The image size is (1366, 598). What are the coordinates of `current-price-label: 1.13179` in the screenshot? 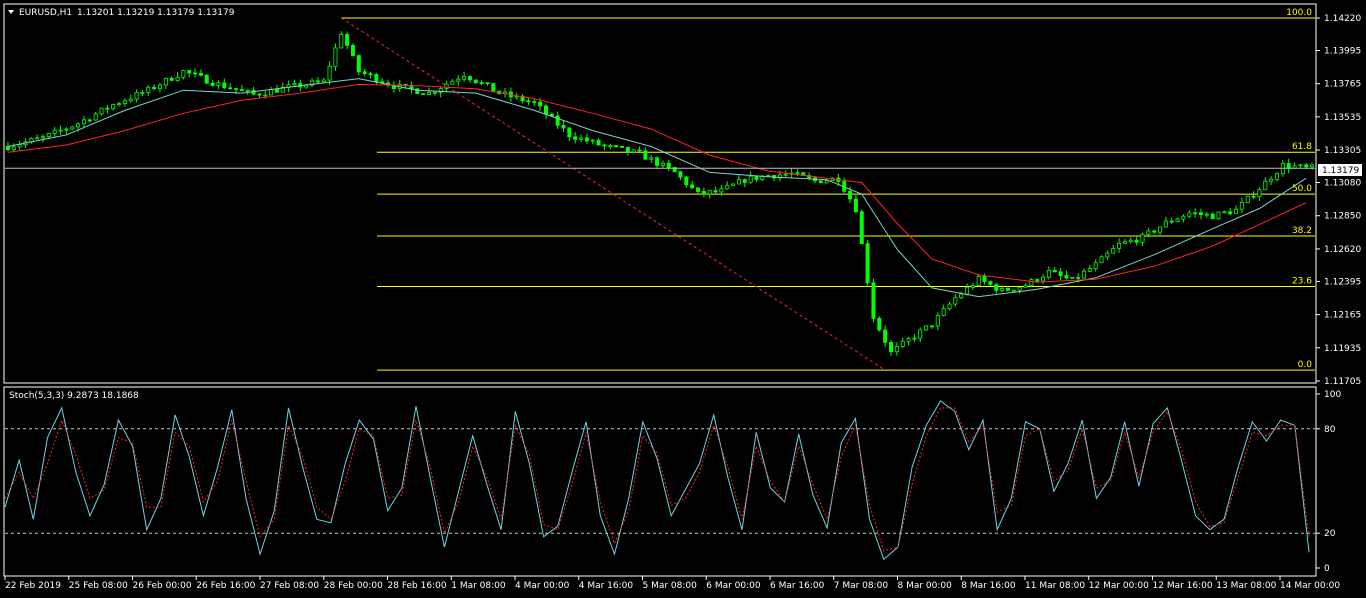 It's located at (1340, 171).